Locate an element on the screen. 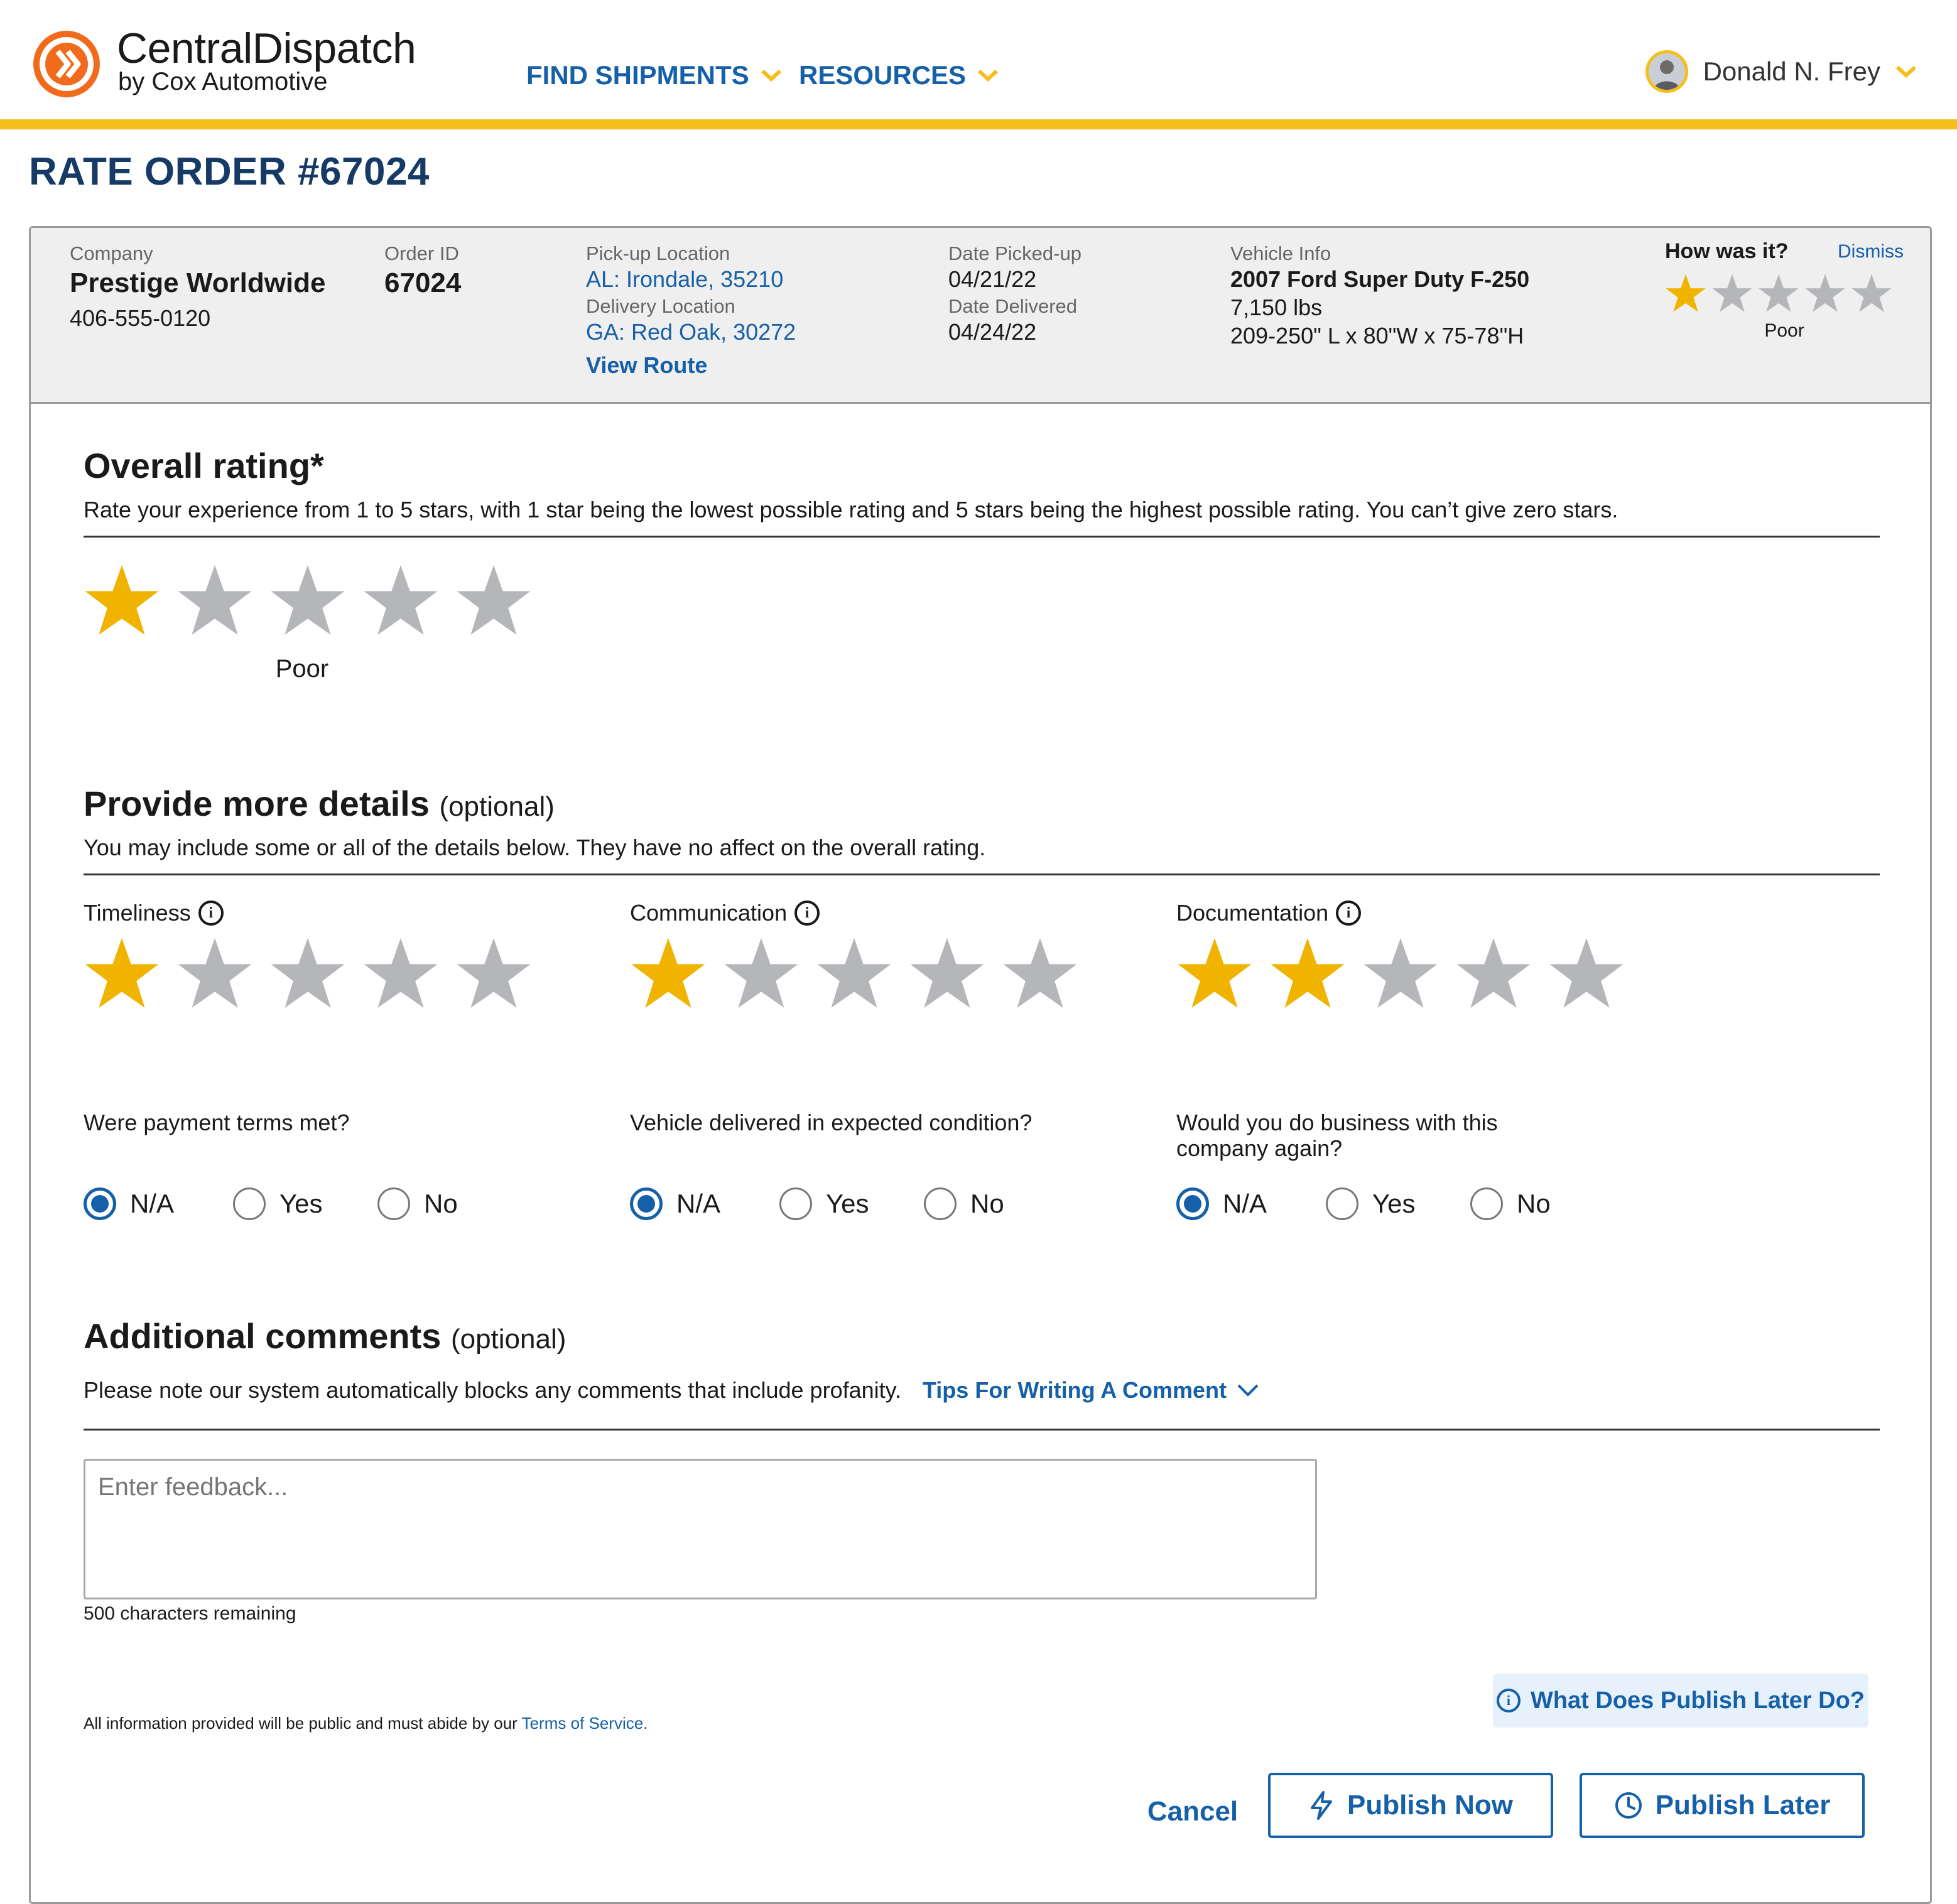  communication-label-text: Communication is located at coordinates (709, 913).